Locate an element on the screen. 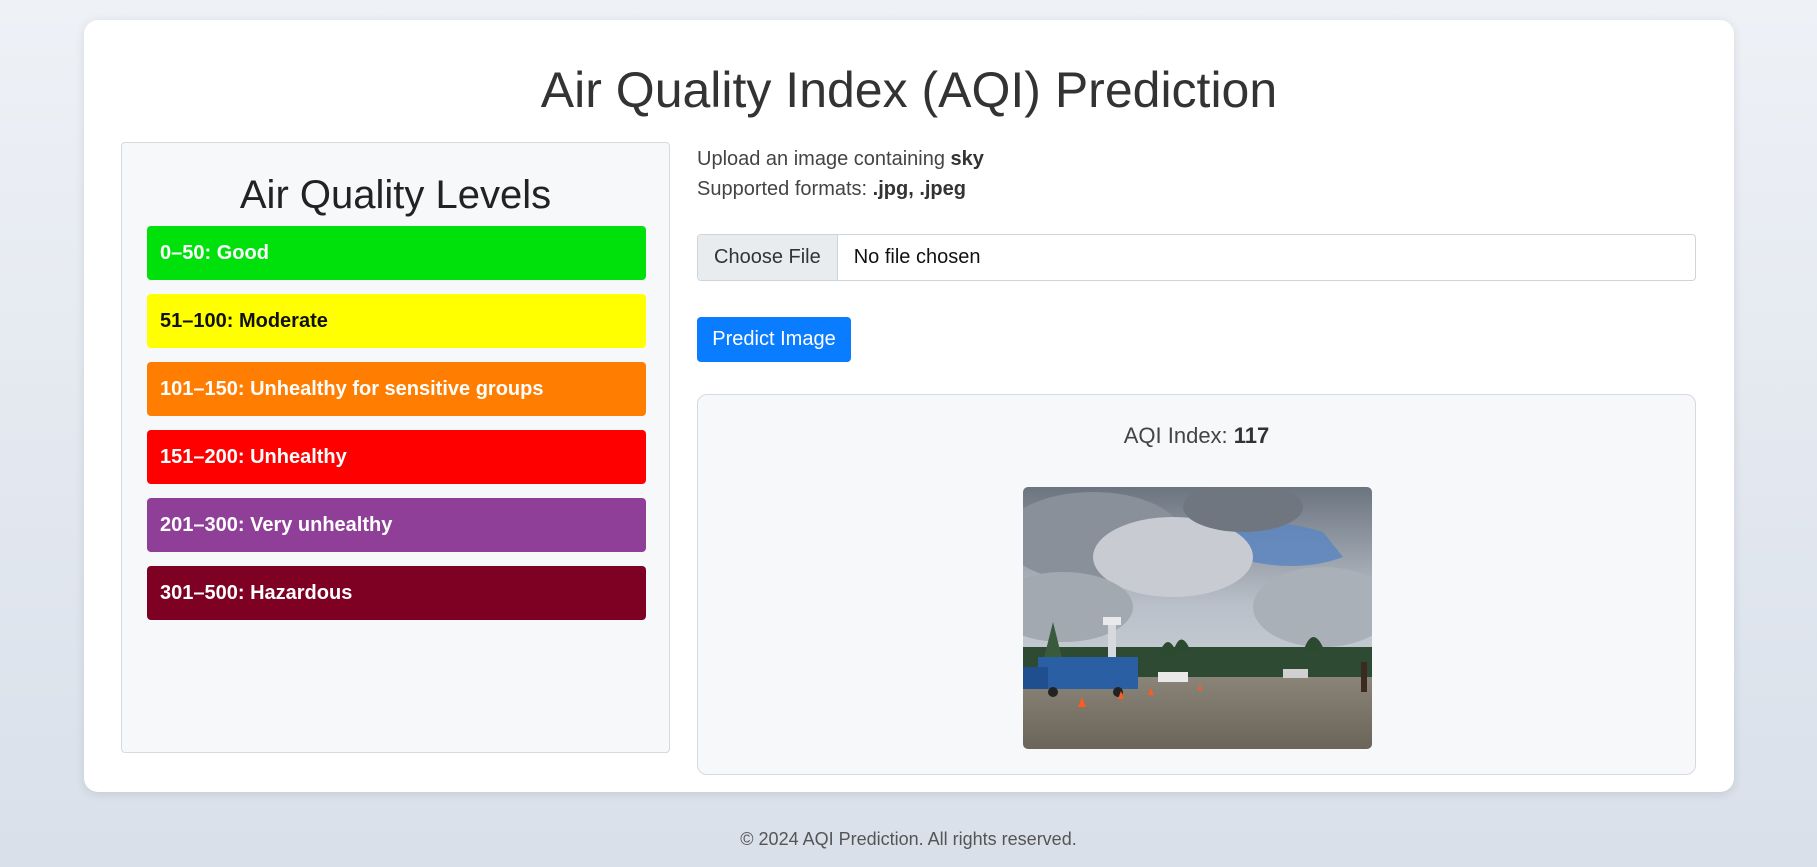  aqi-result: AQI Index: 117 is located at coordinates (1196, 436).